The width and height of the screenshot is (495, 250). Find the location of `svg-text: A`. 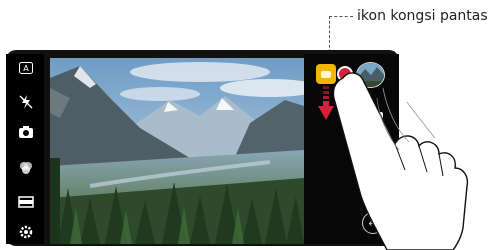

svg-text: A is located at coordinates (26, 68).